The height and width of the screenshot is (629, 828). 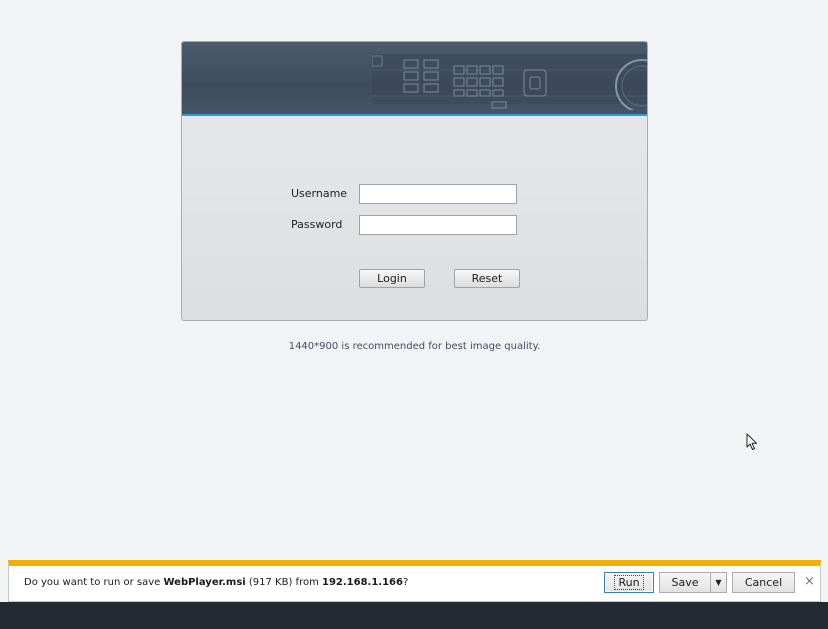 I want to click on username-input, so click(x=438, y=194).